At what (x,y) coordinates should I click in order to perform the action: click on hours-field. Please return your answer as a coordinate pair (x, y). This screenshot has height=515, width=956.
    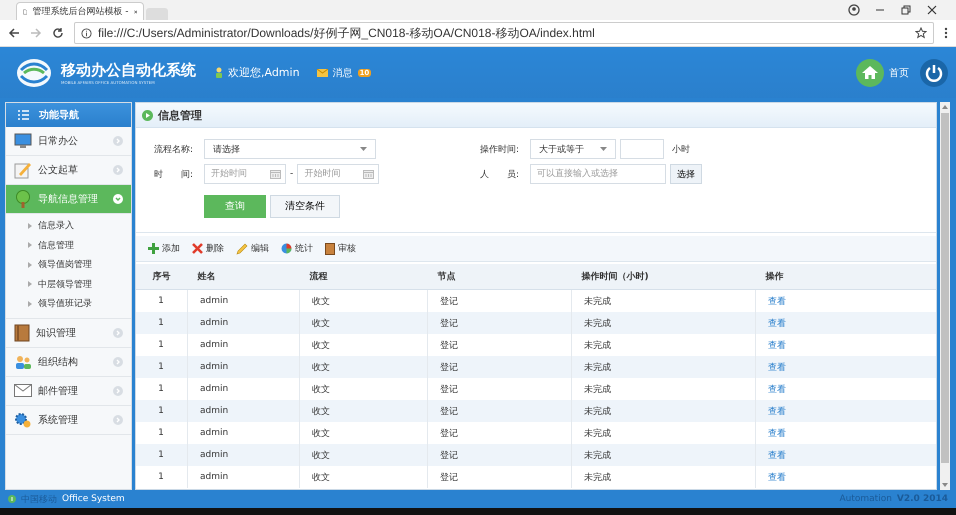
    Looking at the image, I should click on (642, 149).